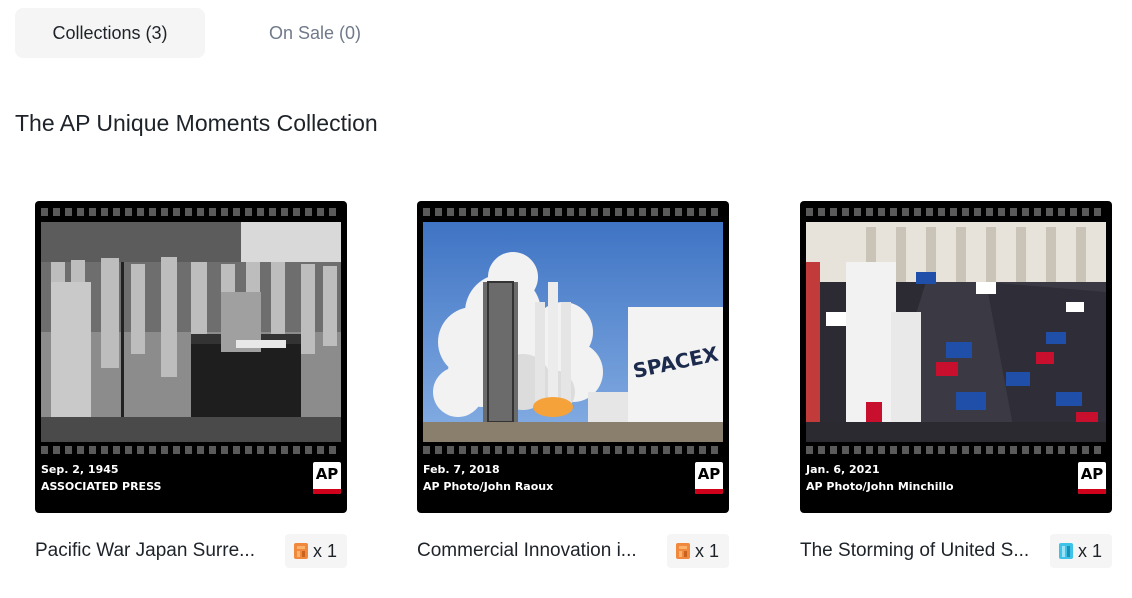 The height and width of the screenshot is (598, 1132). What do you see at coordinates (196, 123) in the screenshot?
I see `section-title: The AP Unique Moments Collection` at bounding box center [196, 123].